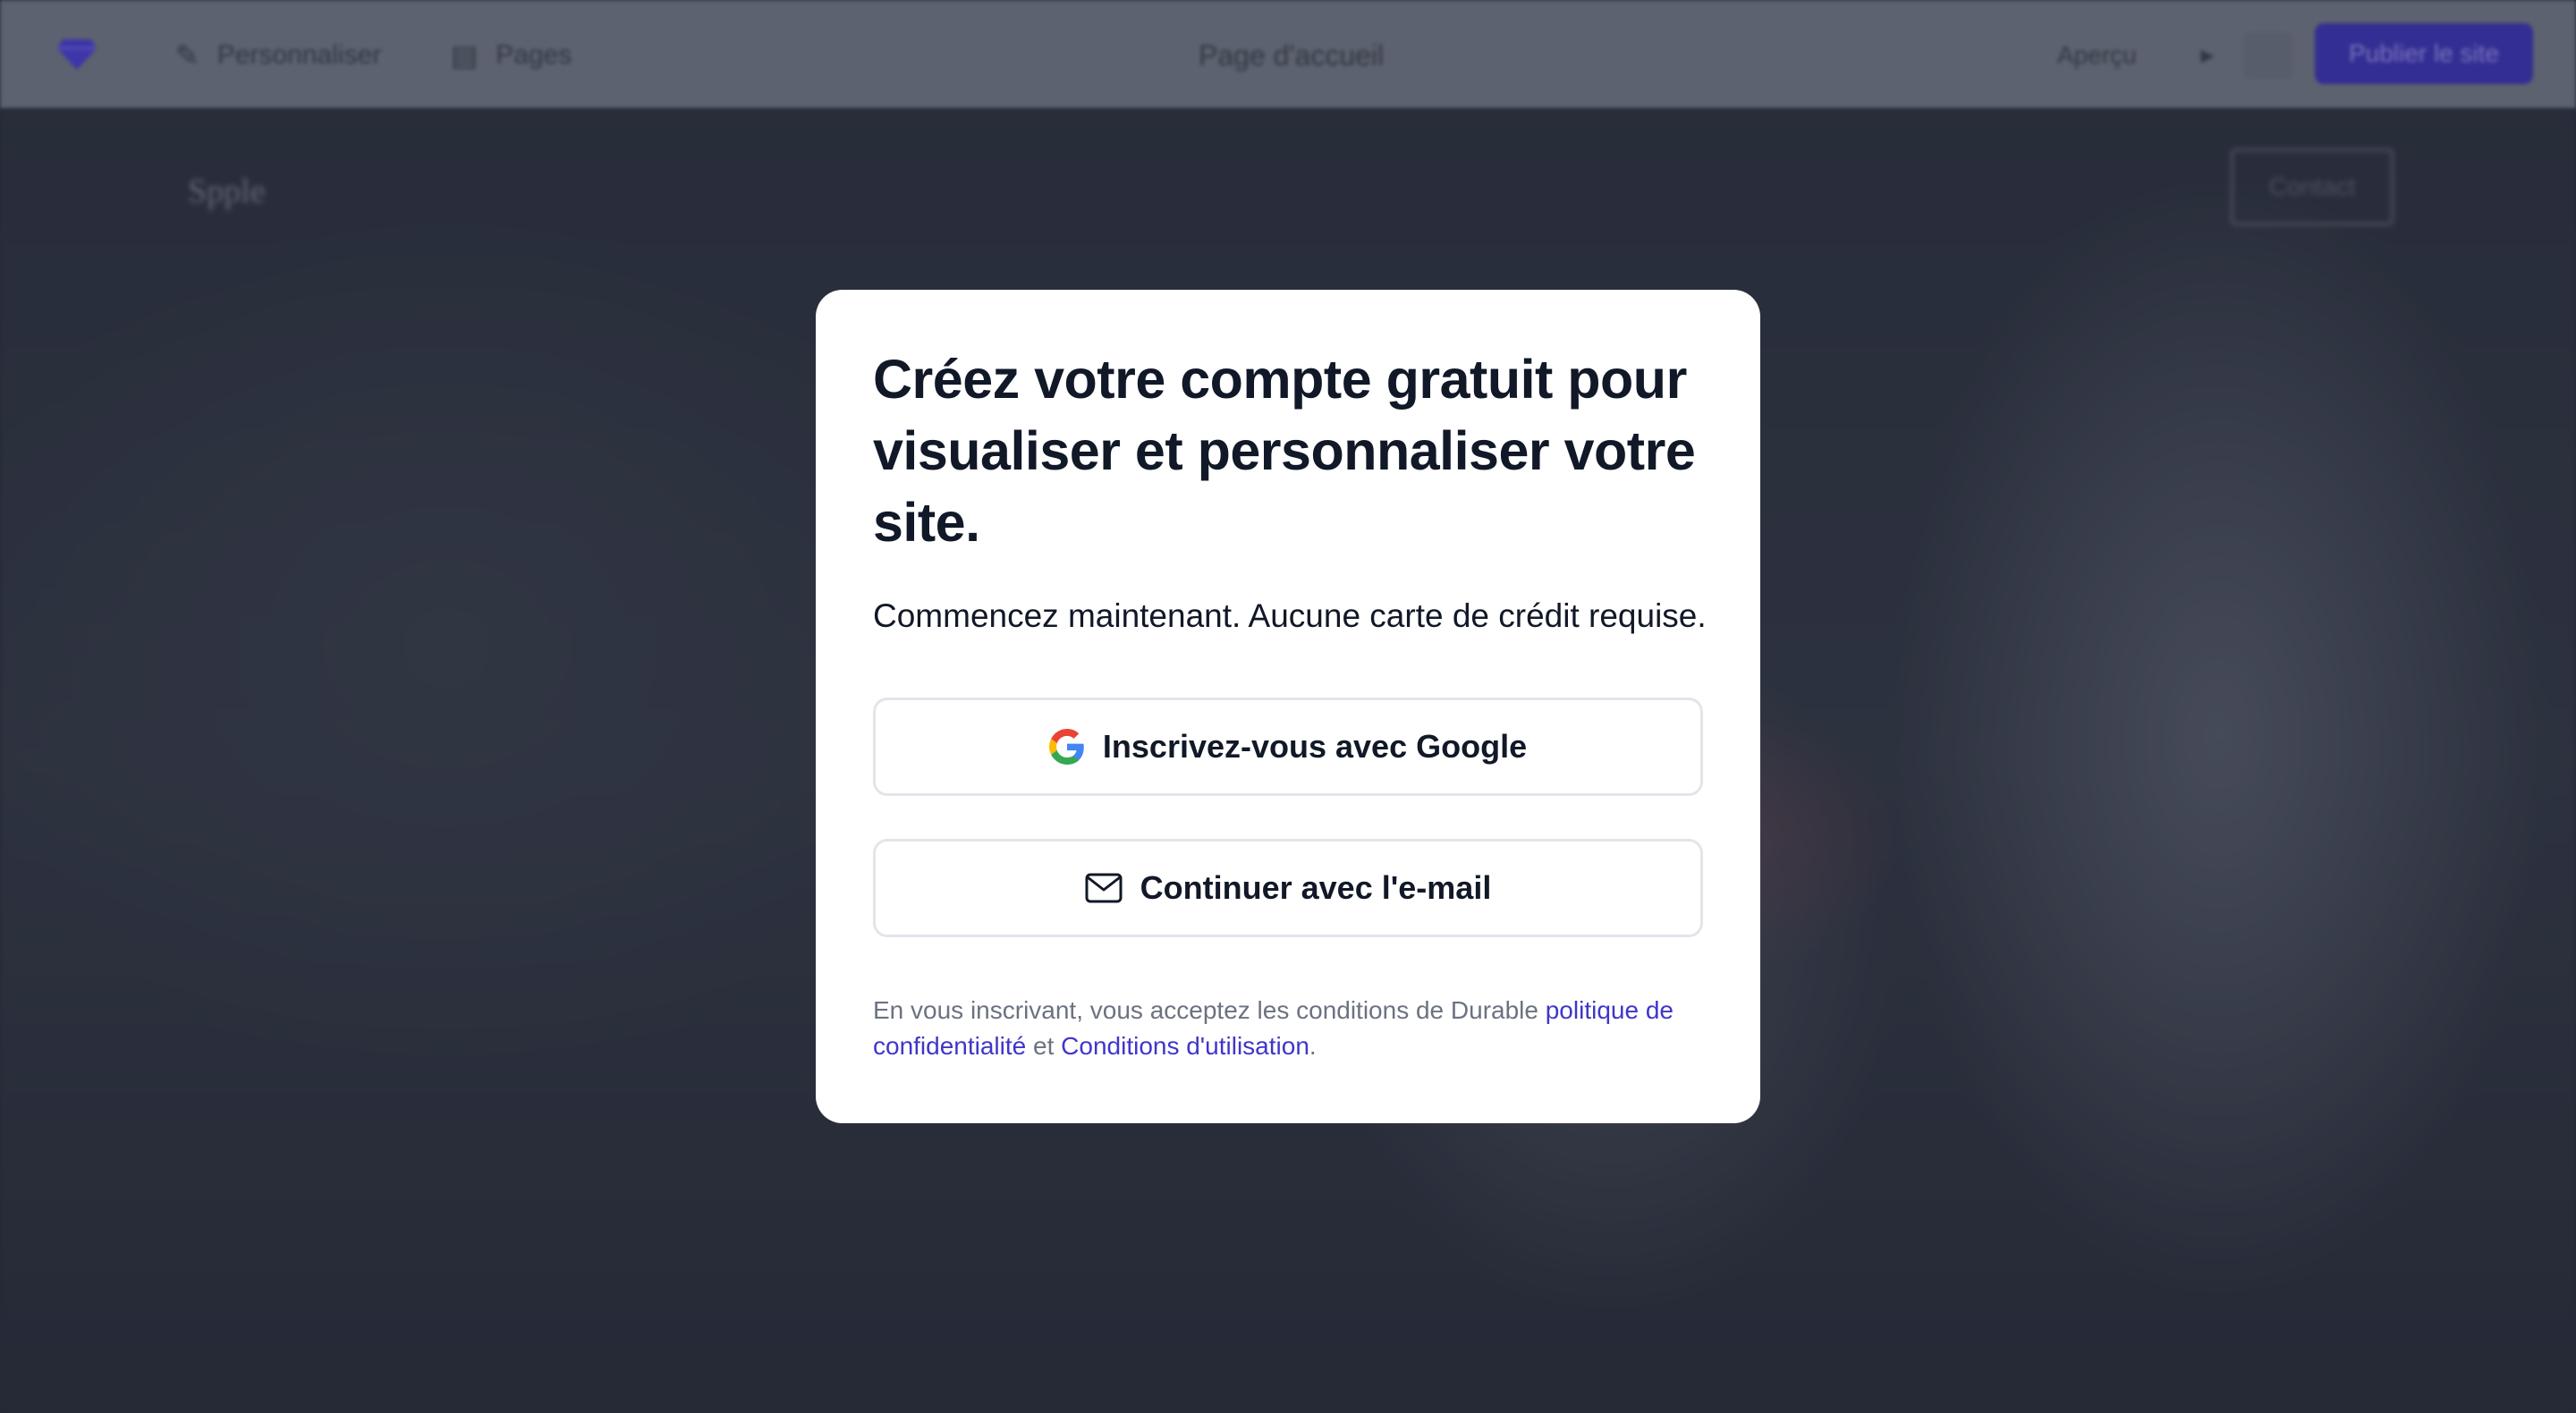 Image resolution: width=2576 pixels, height=1413 pixels. Describe the element at coordinates (1316, 887) in the screenshot. I see `email-continue-label: Continuer avec l'e-mail` at that location.